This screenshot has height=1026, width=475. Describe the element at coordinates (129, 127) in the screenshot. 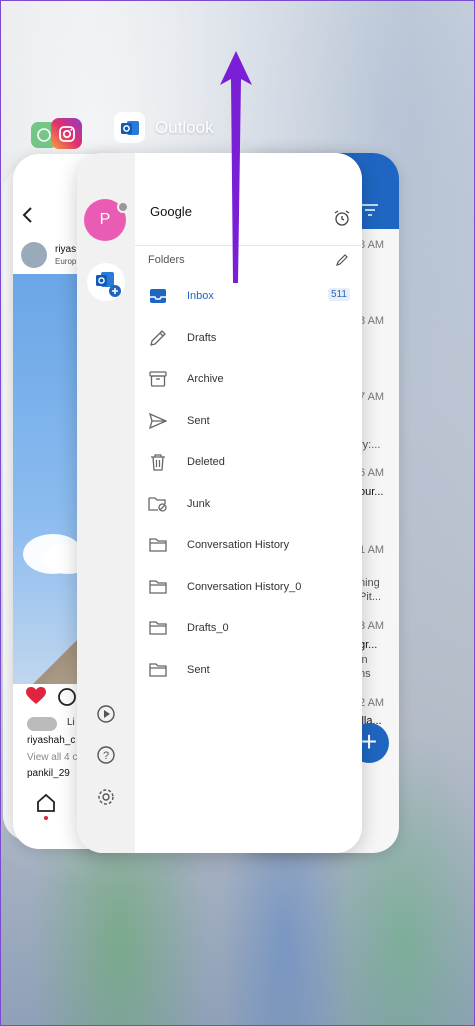

I see `outlook-icon` at that location.